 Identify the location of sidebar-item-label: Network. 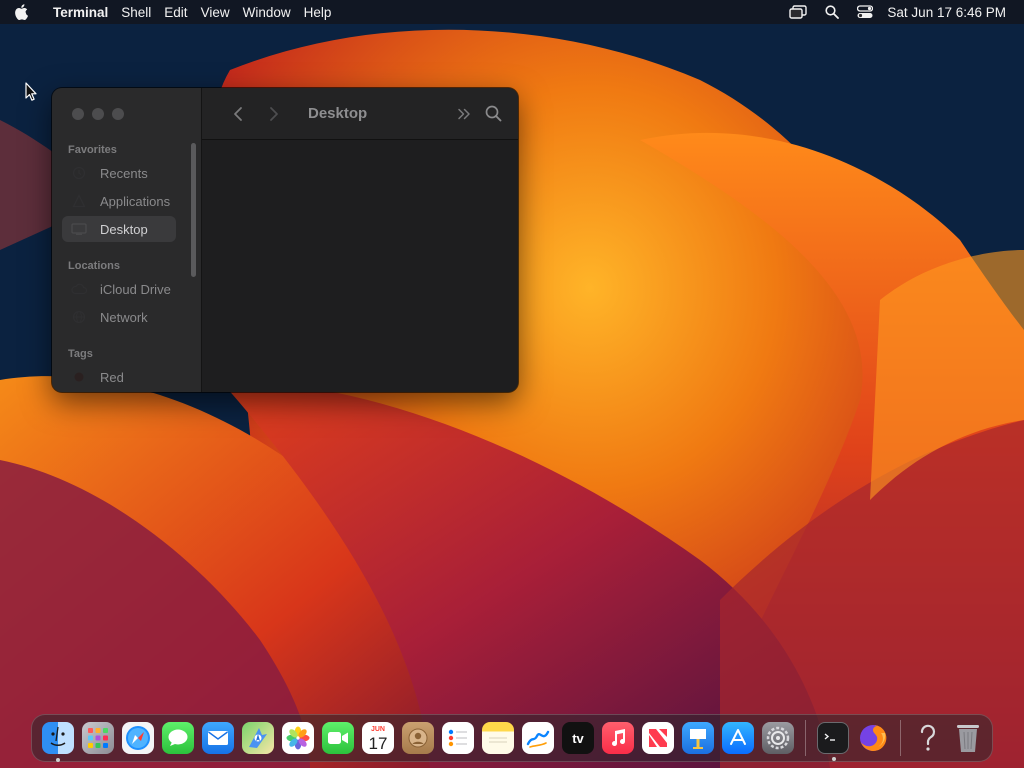
(124, 317).